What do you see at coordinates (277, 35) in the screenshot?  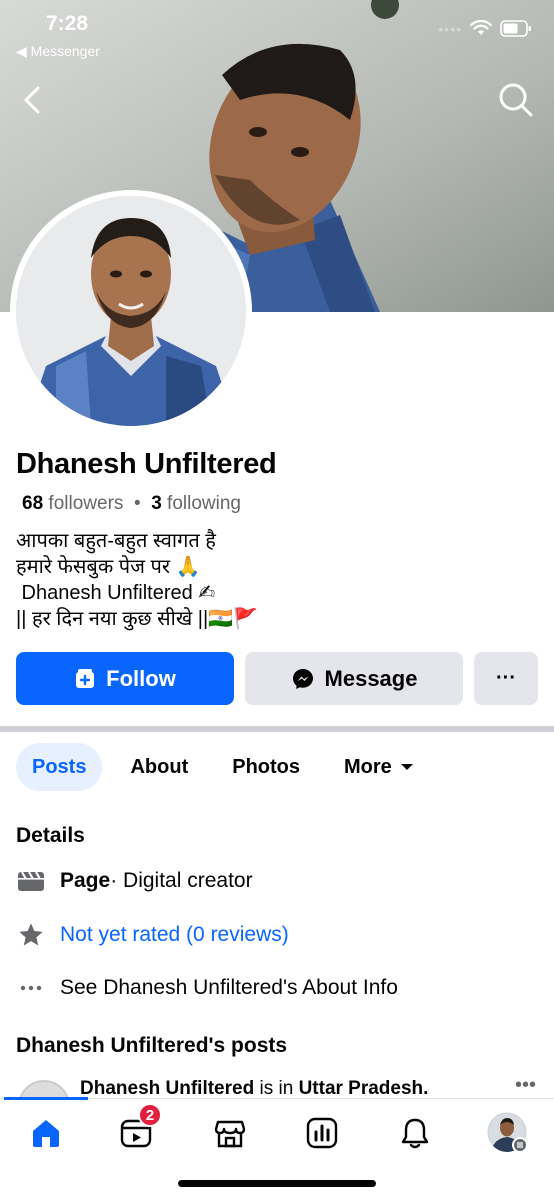 I see `status-bar: 7:28 ◀ Messenger ••••` at bounding box center [277, 35].